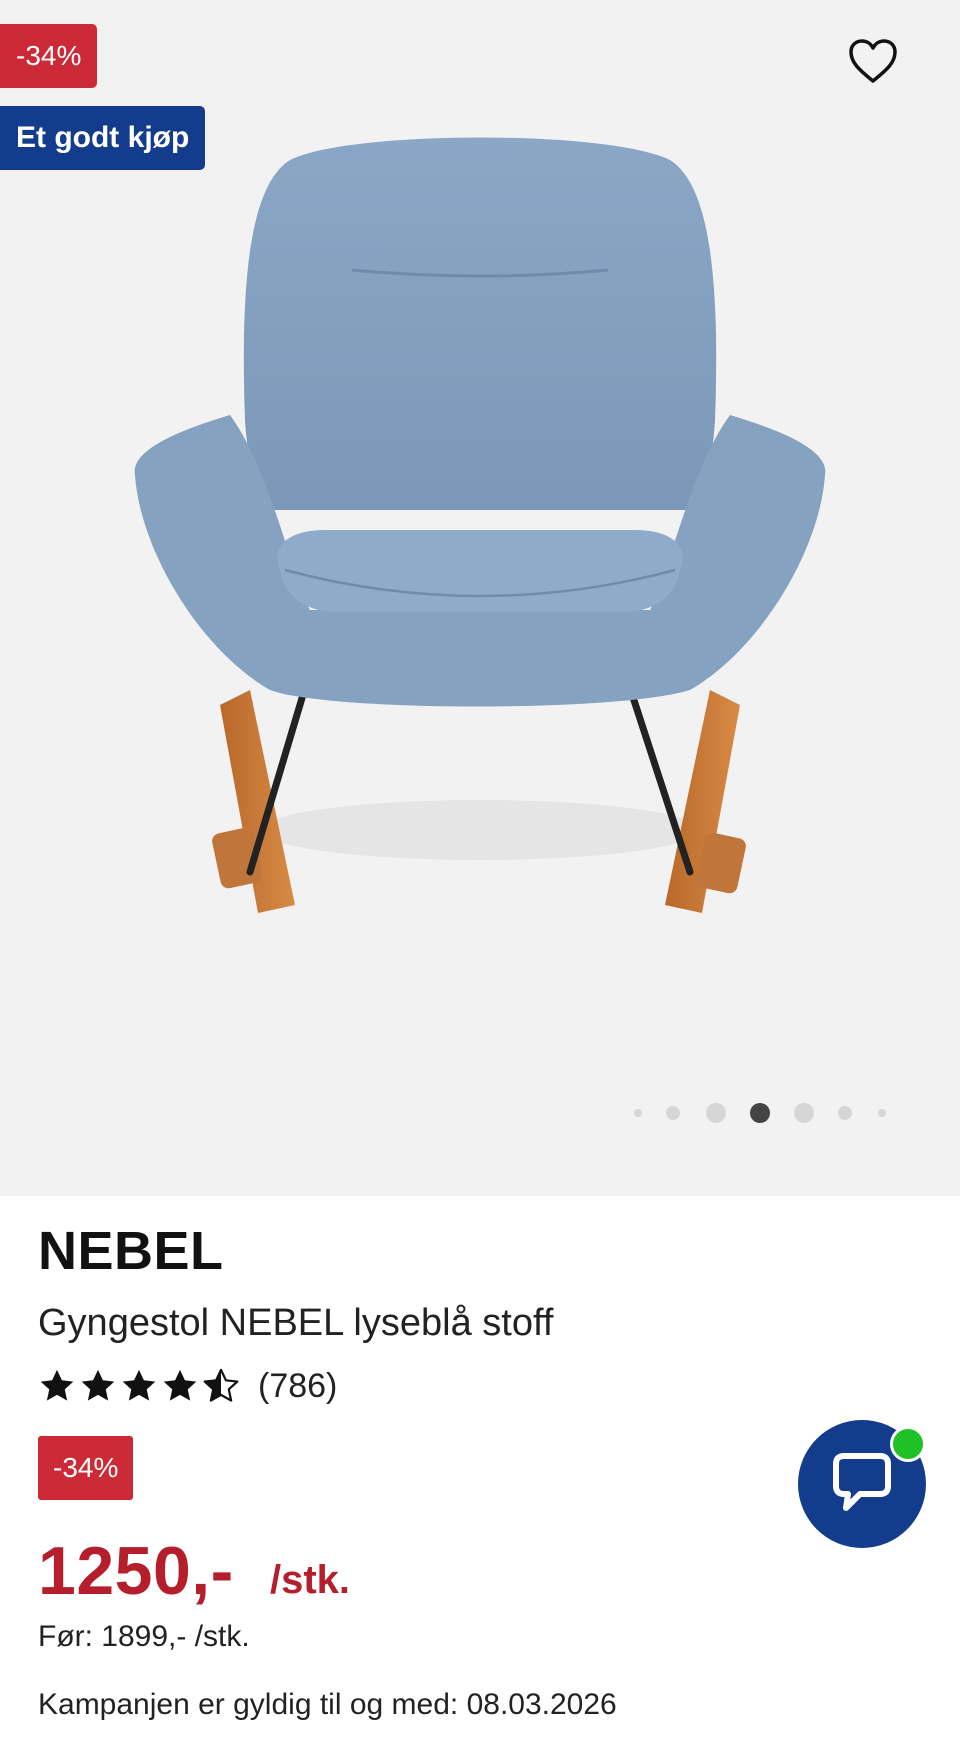 Image resolution: width=960 pixels, height=1756 pixels. Describe the element at coordinates (86, 1468) in the screenshot. I see `discount-badge: -34%` at that location.